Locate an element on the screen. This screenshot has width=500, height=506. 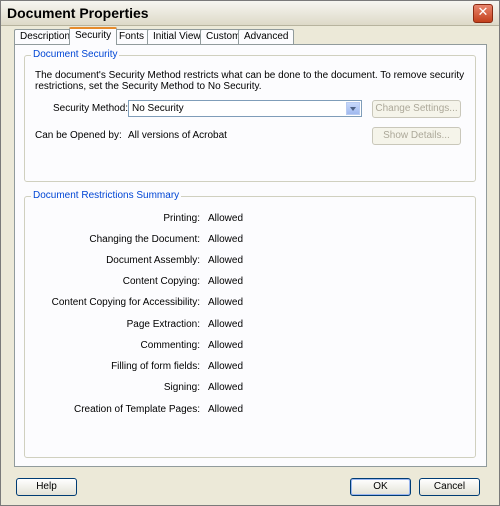
restriction-label-template-pages: Creation of Template Pages: is located at coordinates (136, 409).